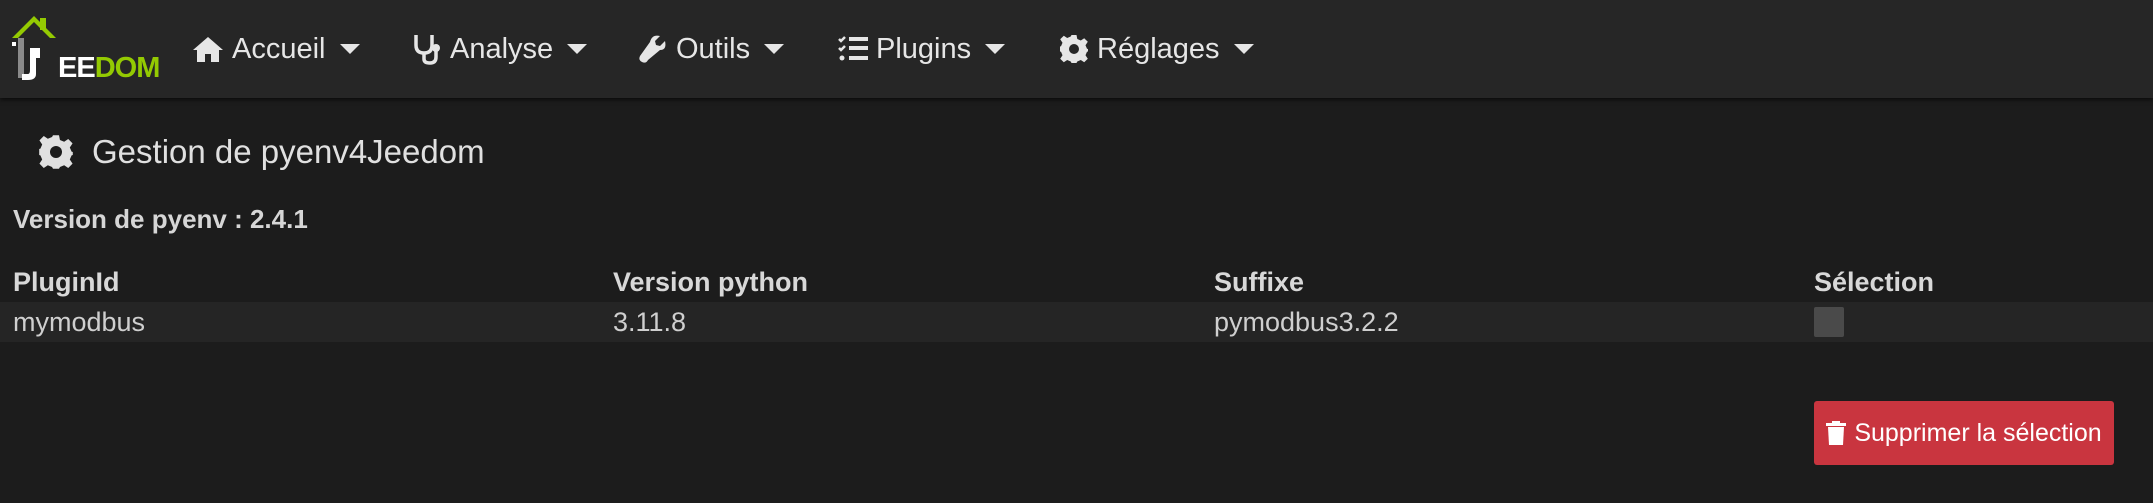 The height and width of the screenshot is (503, 2153). What do you see at coordinates (160, 219) in the screenshot?
I see `pyenv-version: Version de pyenv : 2.4.1` at bounding box center [160, 219].